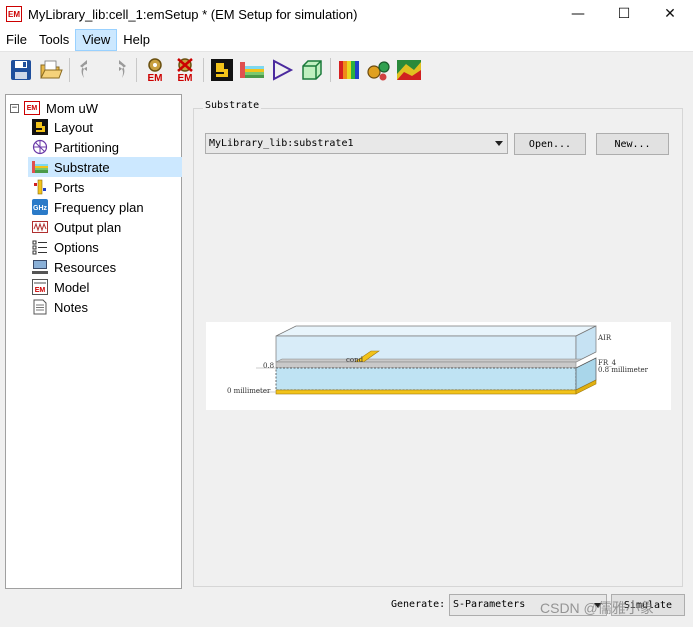 Image resolution: width=693 pixels, height=627 pixels. I want to click on svg-text: GHz, so click(40, 208).